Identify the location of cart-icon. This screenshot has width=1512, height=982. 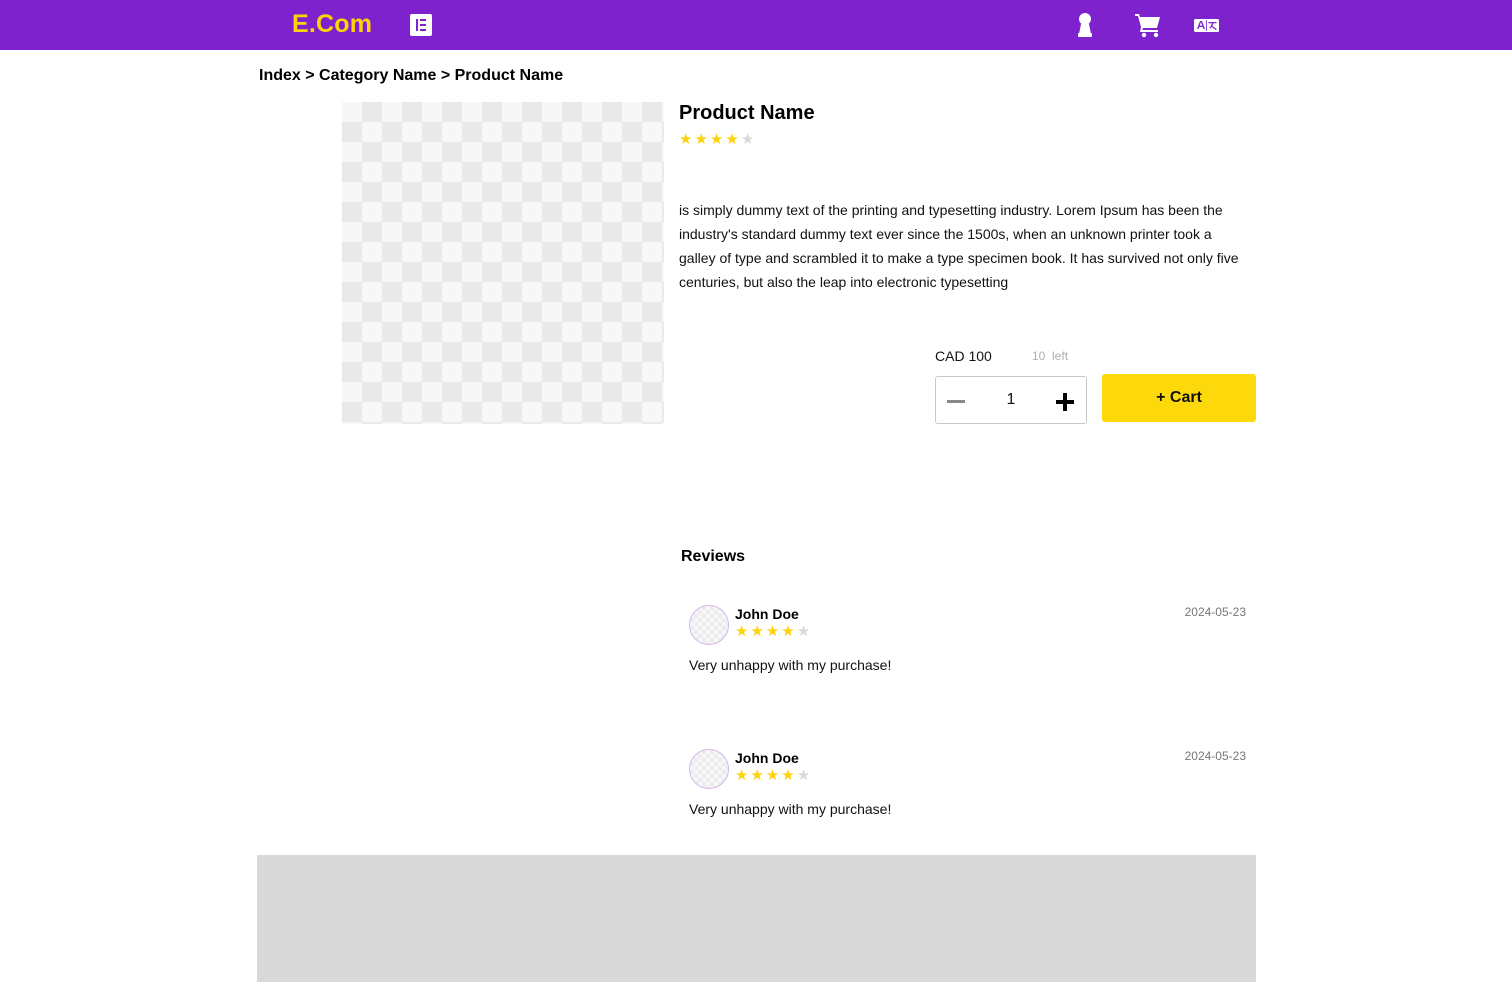
(1148, 25).